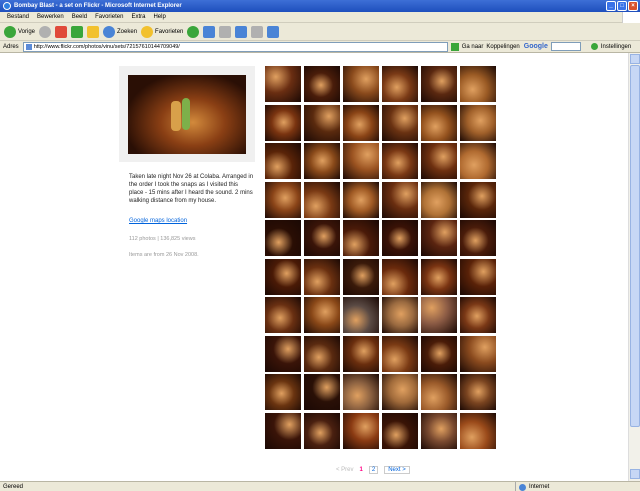 Image resolution: width=640 pixels, height=491 pixels. What do you see at coordinates (187, 114) in the screenshot?
I see `set-thumbnail` at bounding box center [187, 114].